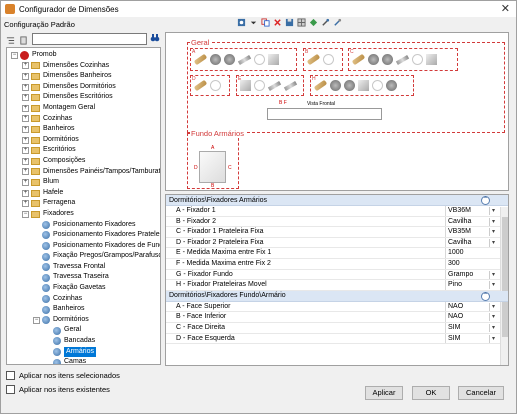 The width and height of the screenshot is (517, 414). Describe the element at coordinates (313, 22) in the screenshot. I see `export-icon` at that location.